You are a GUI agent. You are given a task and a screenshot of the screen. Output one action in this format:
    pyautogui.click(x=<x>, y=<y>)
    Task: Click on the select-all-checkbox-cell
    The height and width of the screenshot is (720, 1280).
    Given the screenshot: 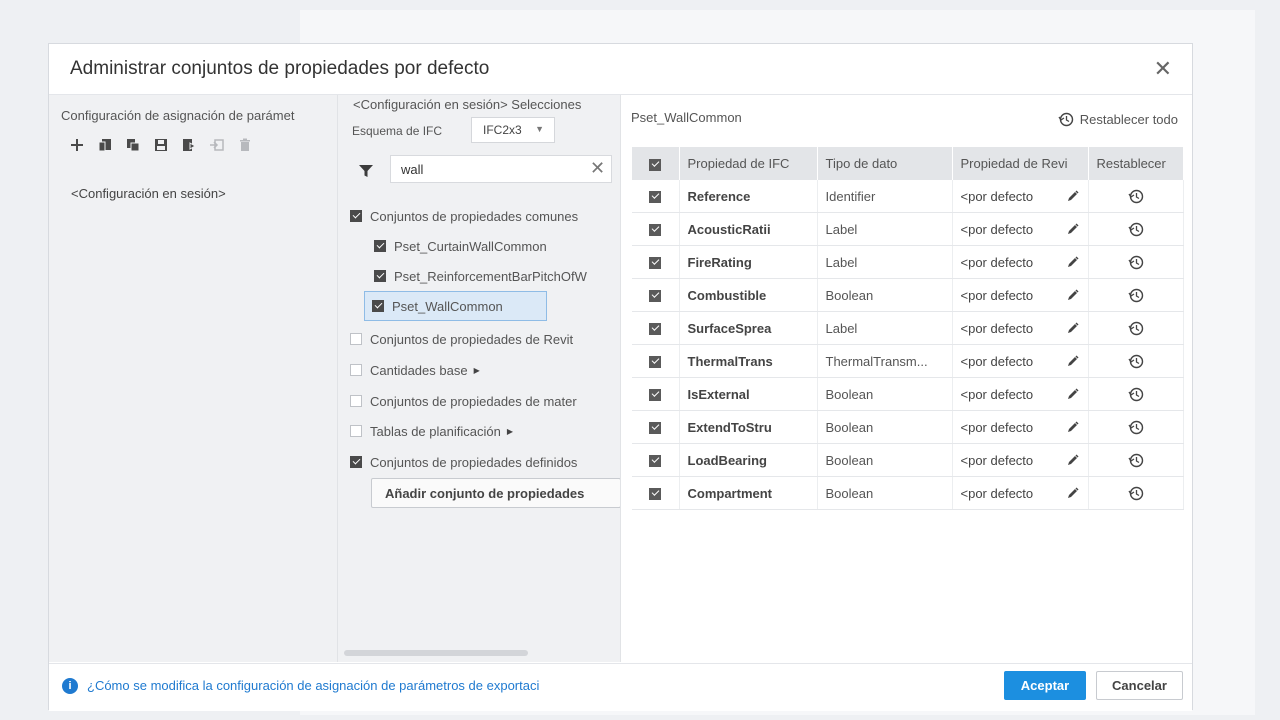 What is the action you would take?
    pyautogui.click(x=656, y=163)
    